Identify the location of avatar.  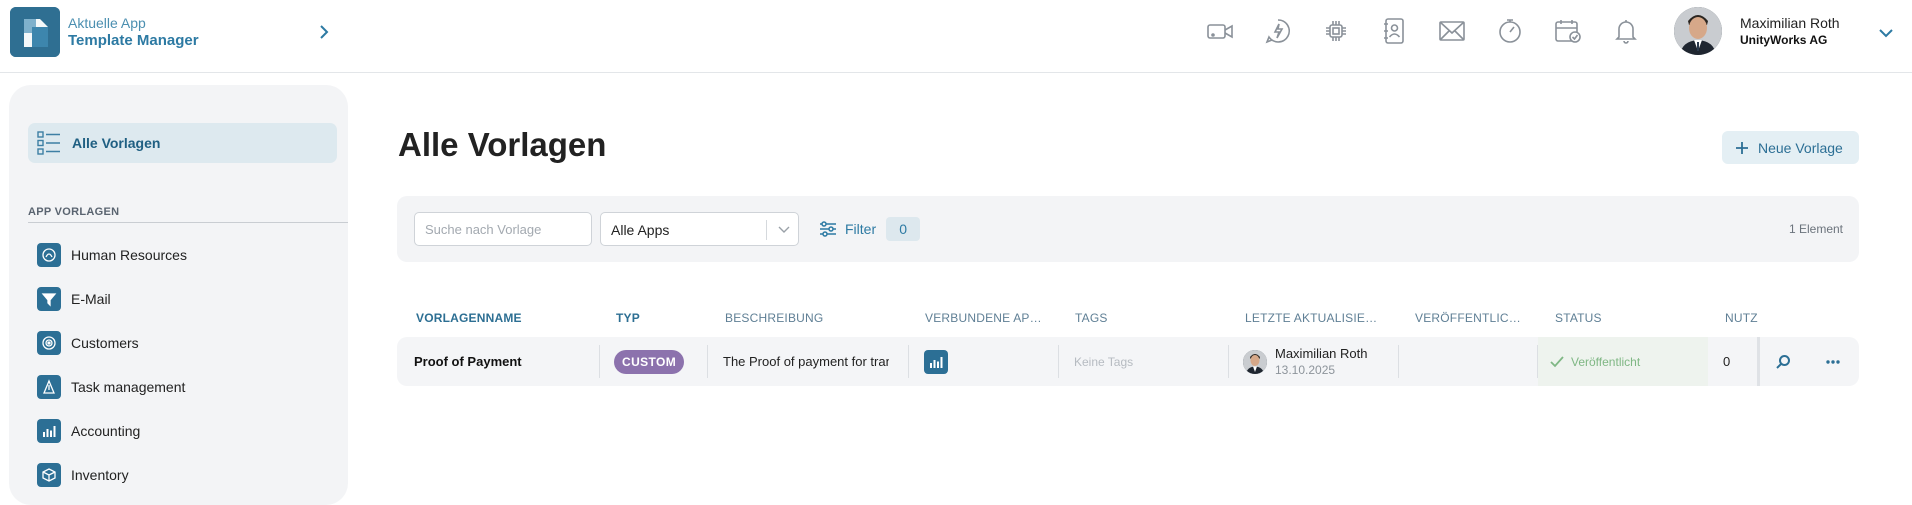
(1255, 361).